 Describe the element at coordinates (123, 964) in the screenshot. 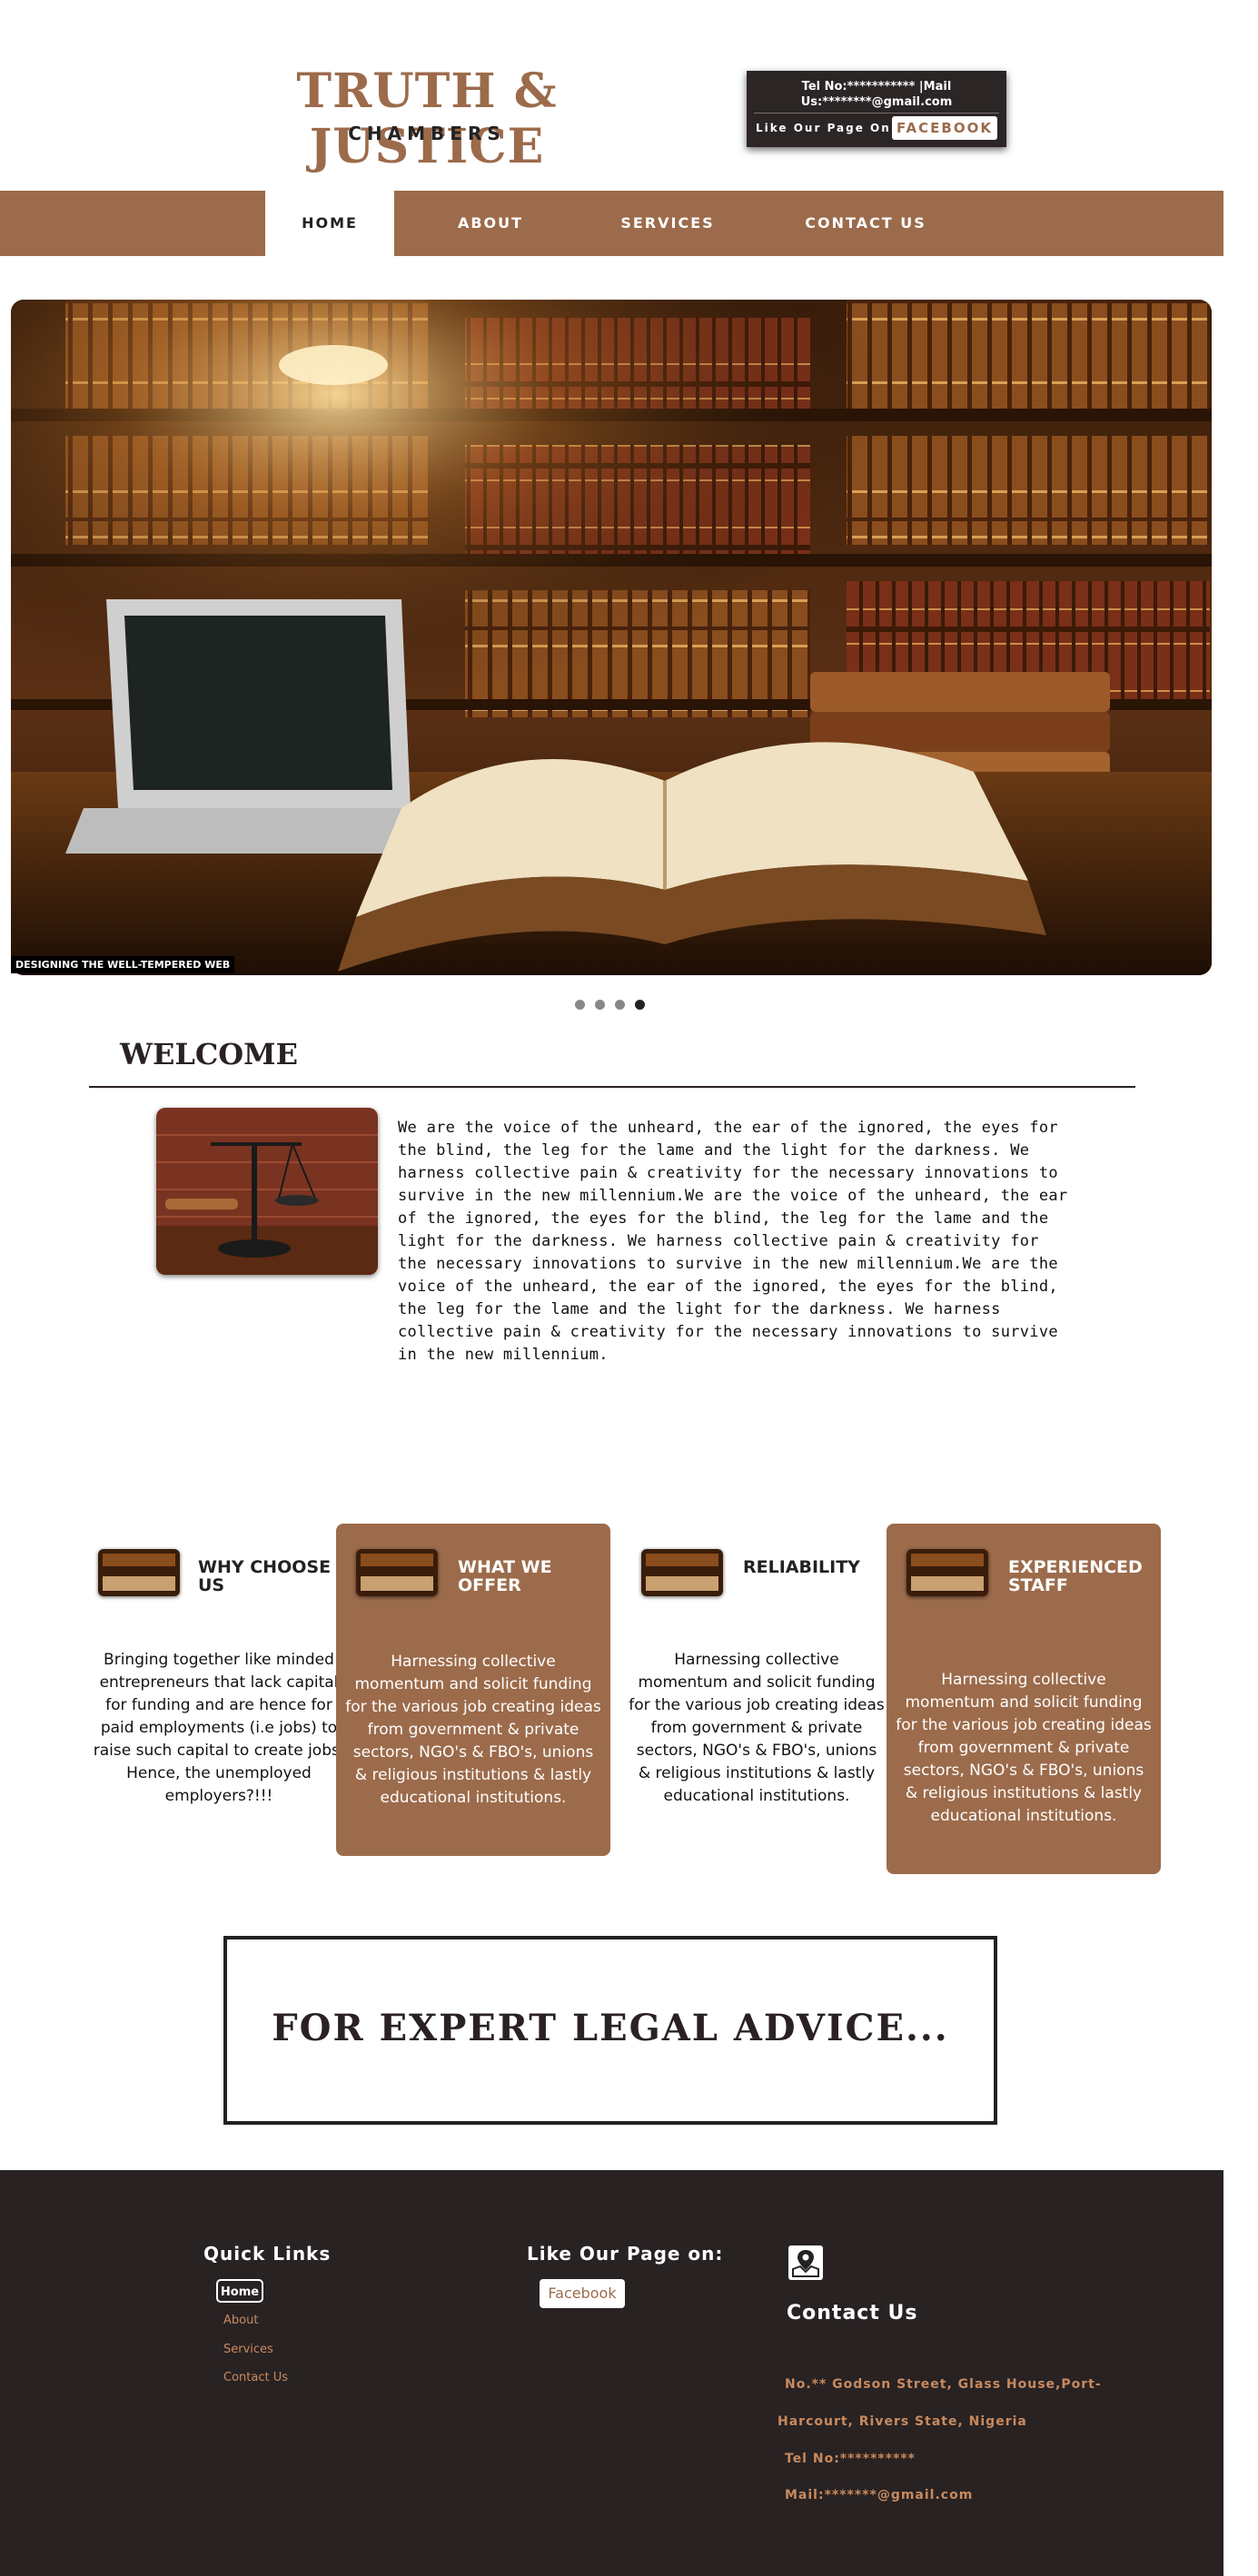

I see `slider-caption: DESIGNING THE WELL-TEMPERED WEB` at that location.